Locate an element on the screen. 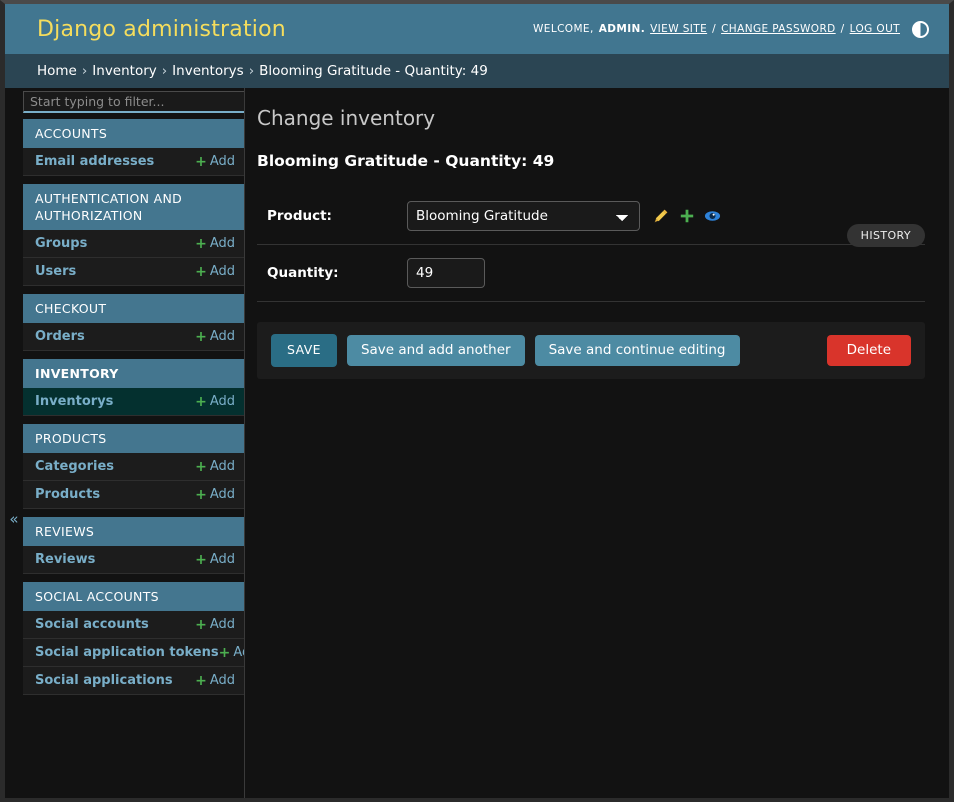  breadcrumb-inventorys: Inventorys is located at coordinates (208, 71).